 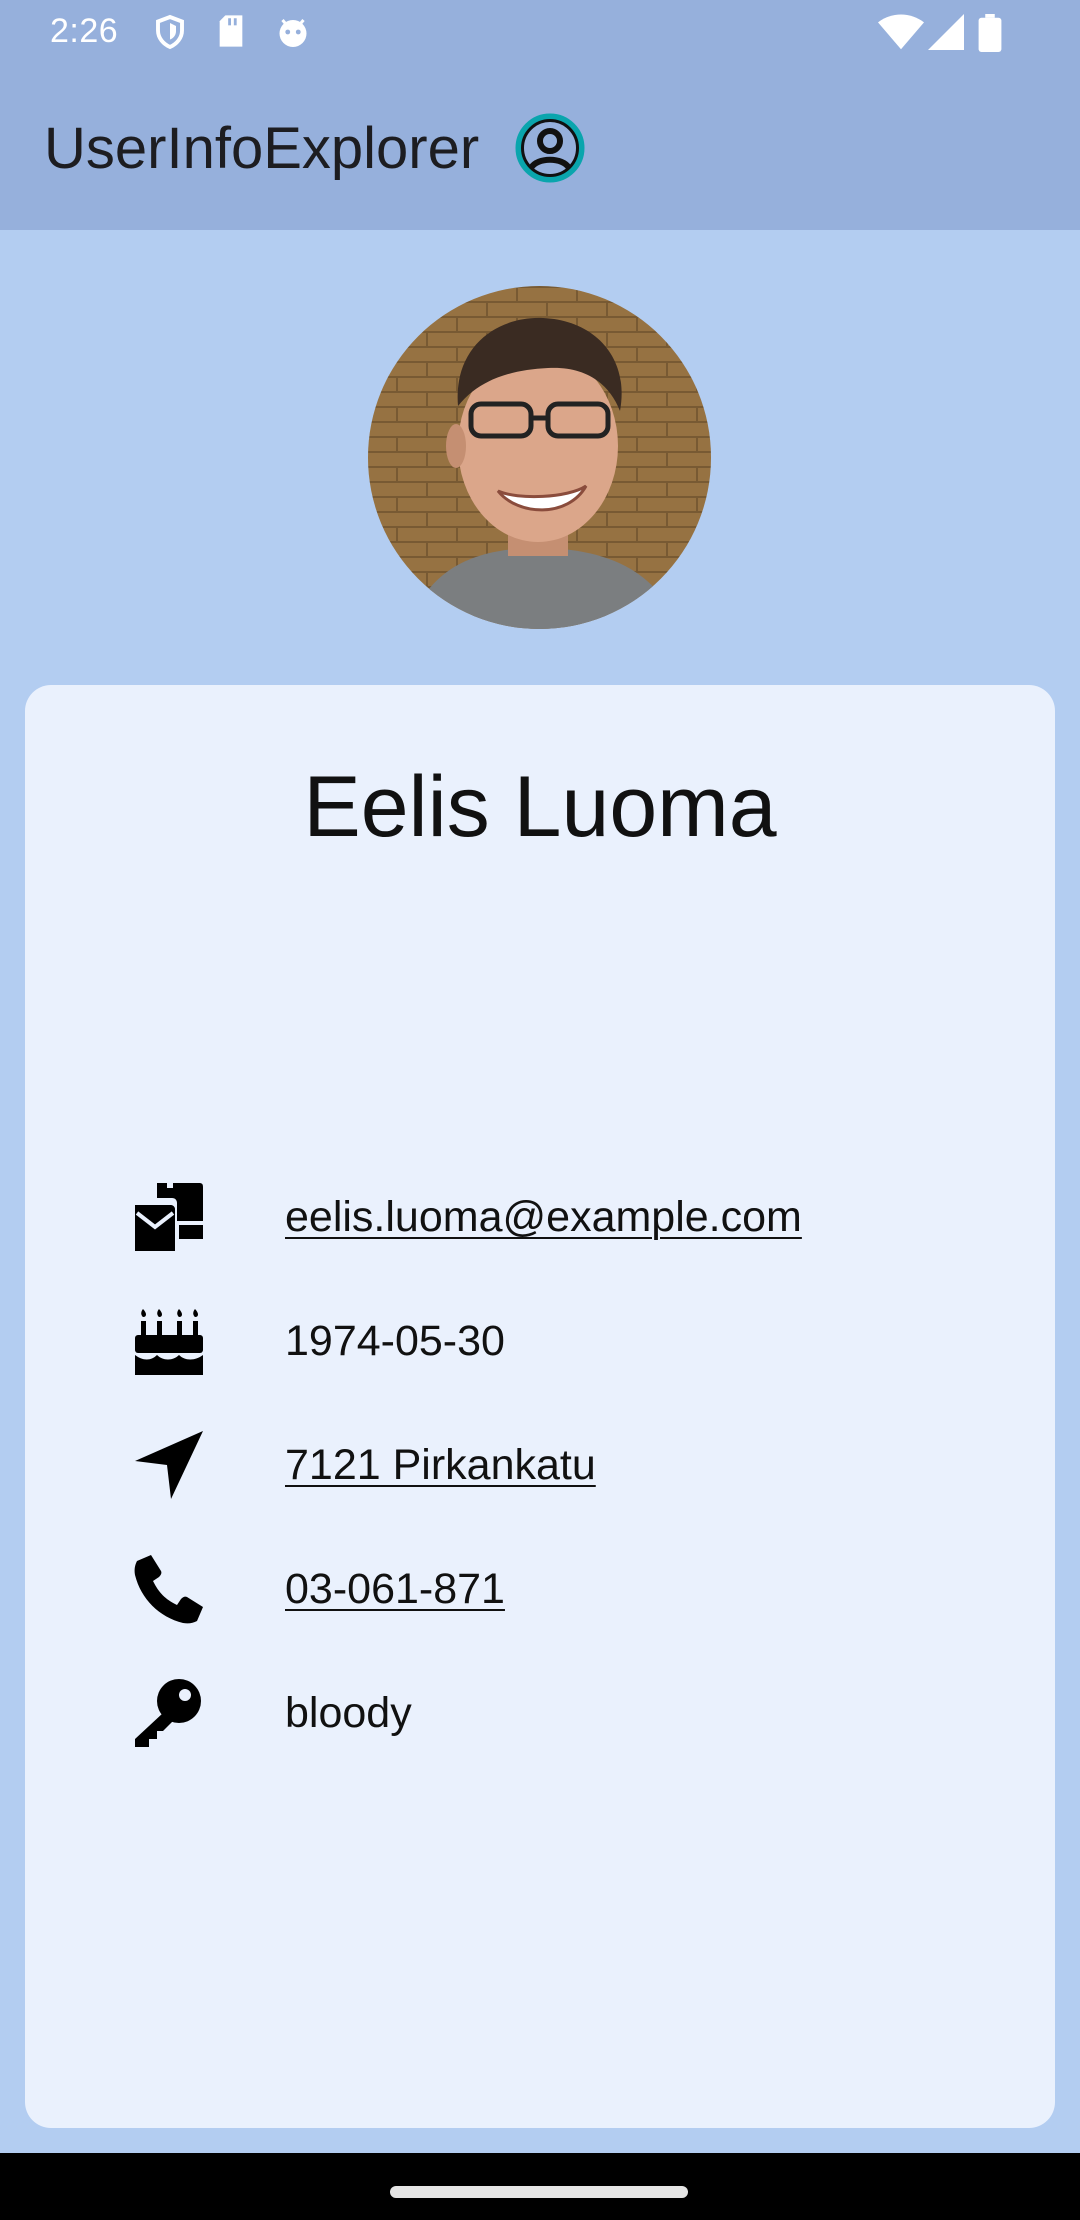 I want to click on shield-icon, so click(x=170, y=32).